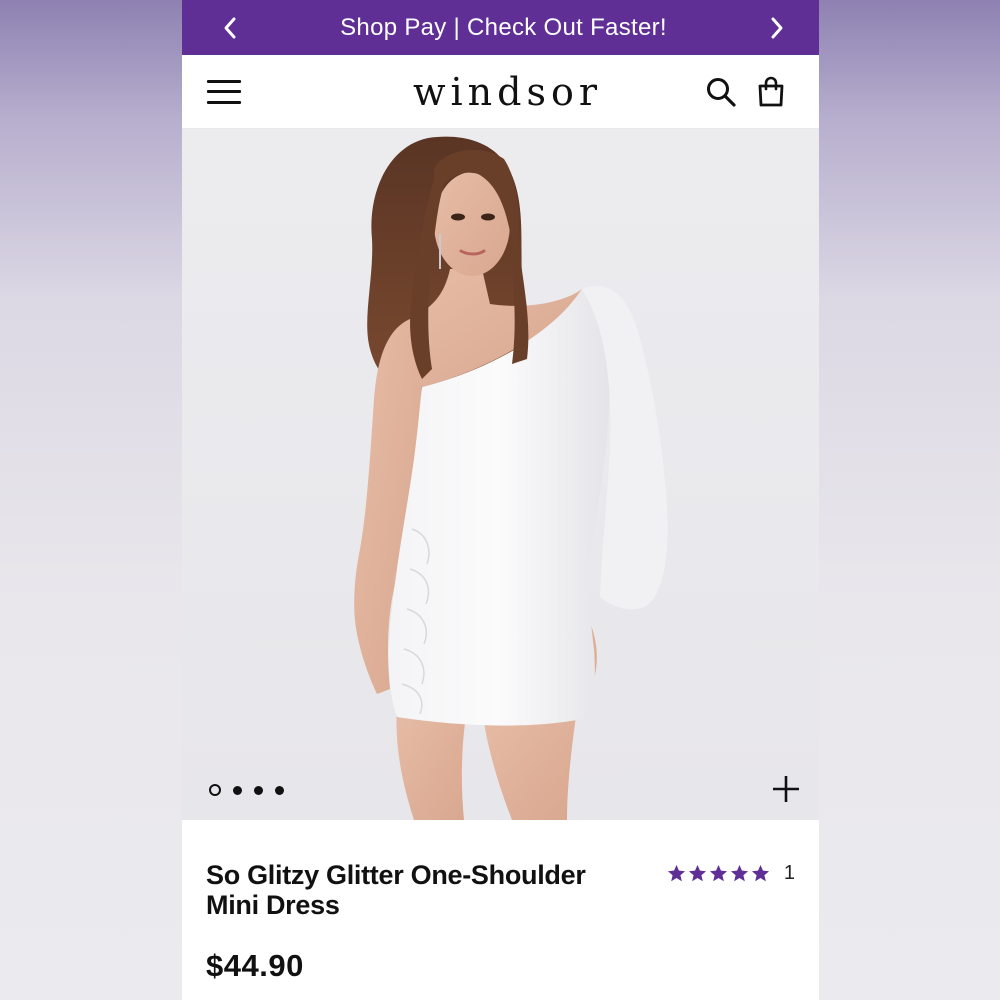  What do you see at coordinates (771, 92) in the screenshot?
I see `shopping-bag-icon` at bounding box center [771, 92].